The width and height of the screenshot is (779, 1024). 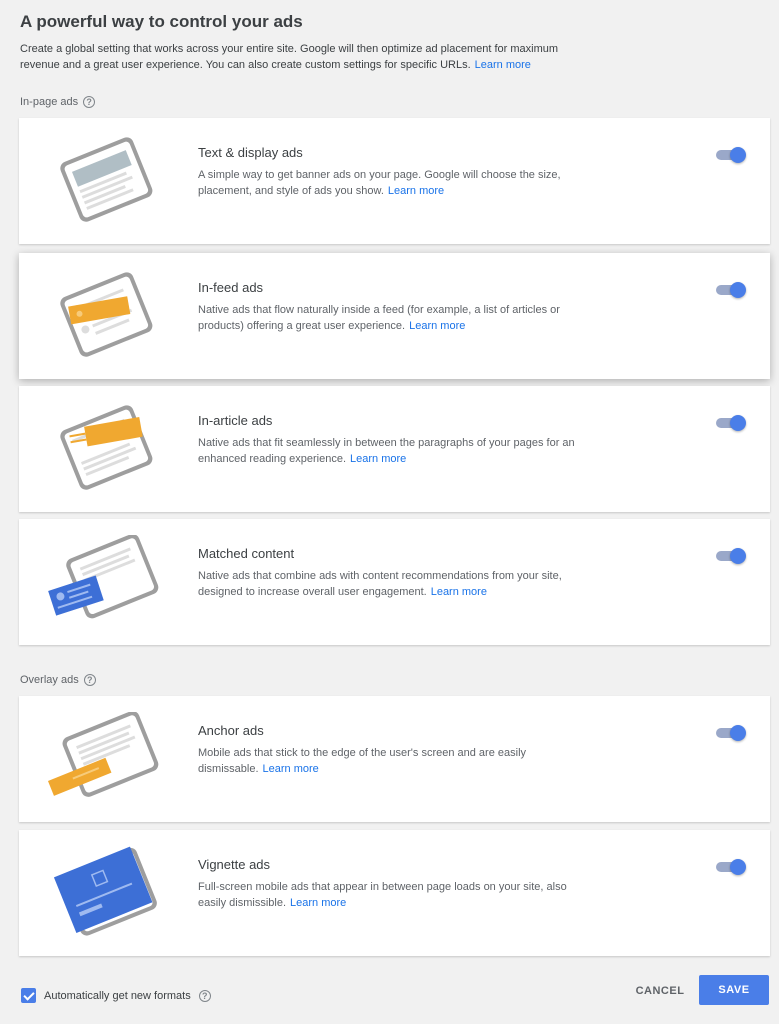 What do you see at coordinates (234, 864) in the screenshot?
I see `card-title: Vignette ads` at bounding box center [234, 864].